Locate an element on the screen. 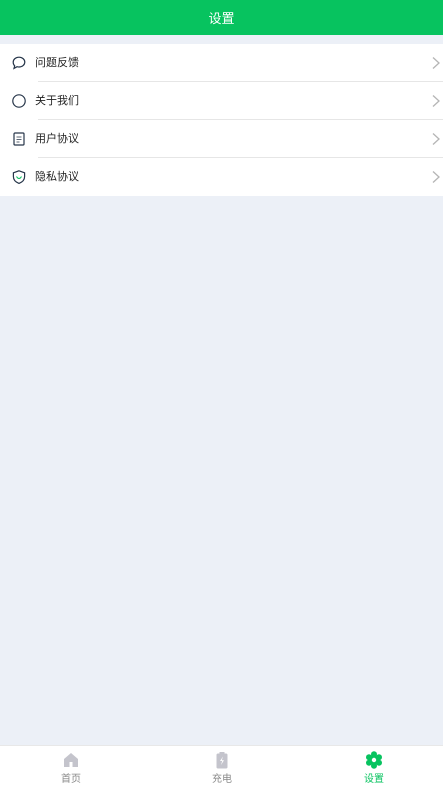 This screenshot has width=443, height=785. chat-bubble-icon is located at coordinates (19, 63).